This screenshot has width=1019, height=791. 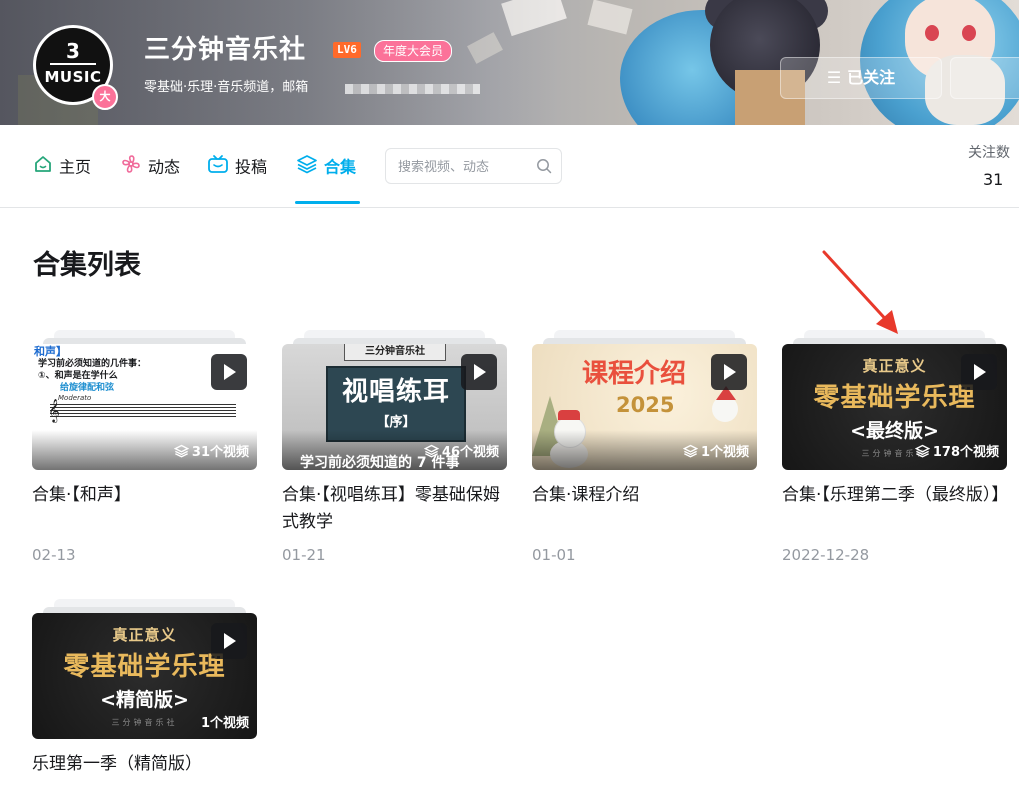 What do you see at coordinates (413, 51) in the screenshot?
I see `vip-badge: 年度大会员` at bounding box center [413, 51].